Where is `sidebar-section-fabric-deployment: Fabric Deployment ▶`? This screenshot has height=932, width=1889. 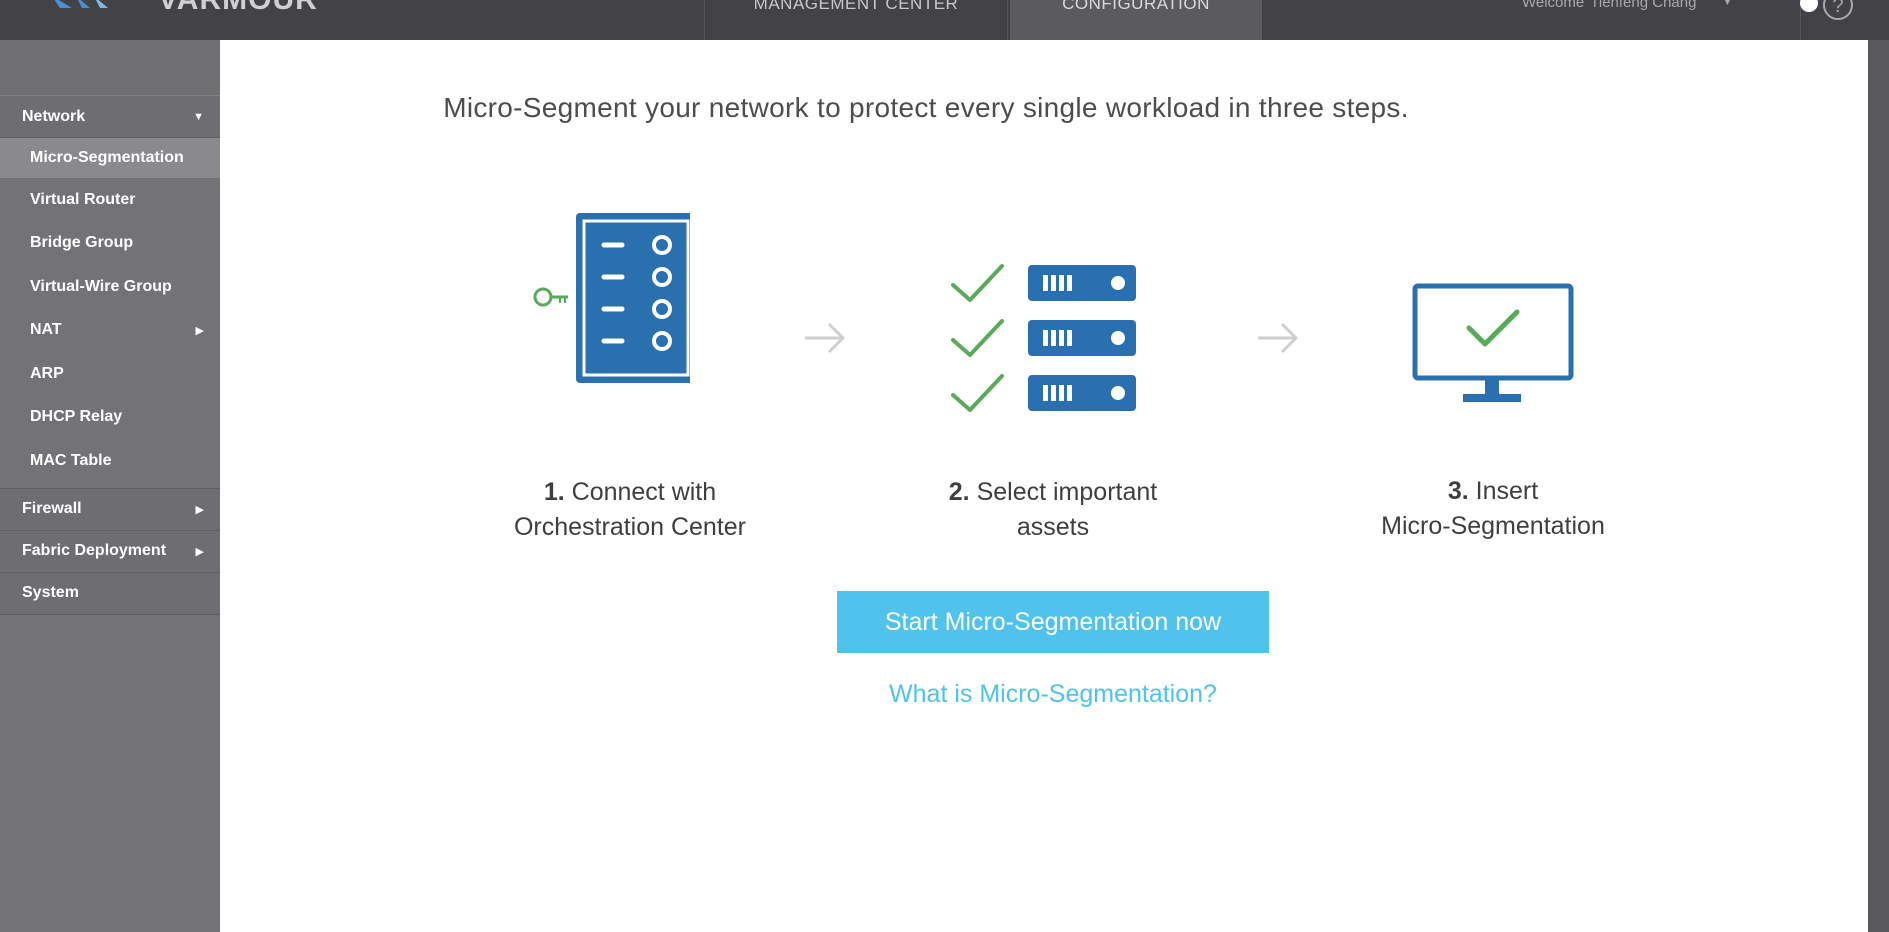 sidebar-section-fabric-deployment: Fabric Deployment ▶ is located at coordinates (110, 551).